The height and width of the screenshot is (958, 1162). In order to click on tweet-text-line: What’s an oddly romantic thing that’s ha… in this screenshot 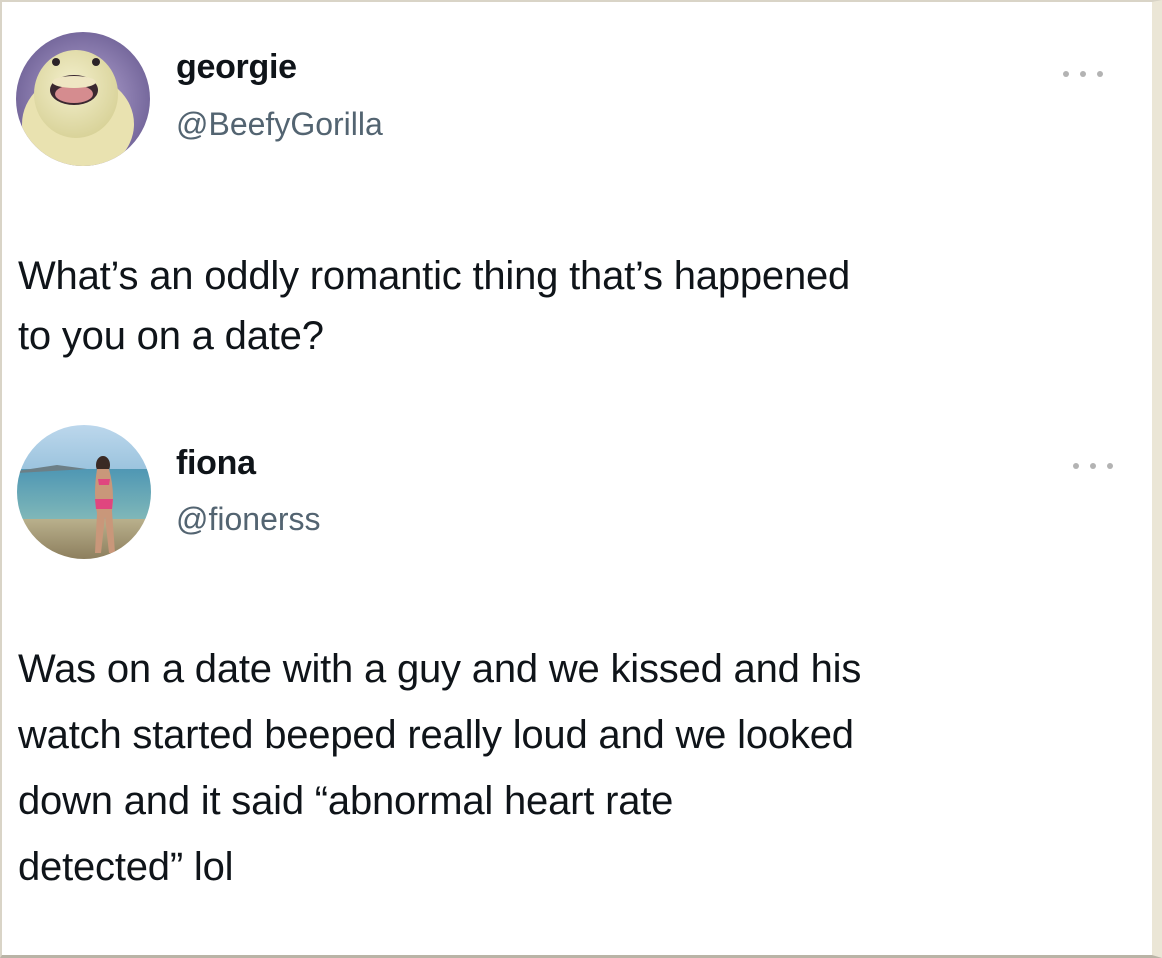, I will do `click(434, 276)`.